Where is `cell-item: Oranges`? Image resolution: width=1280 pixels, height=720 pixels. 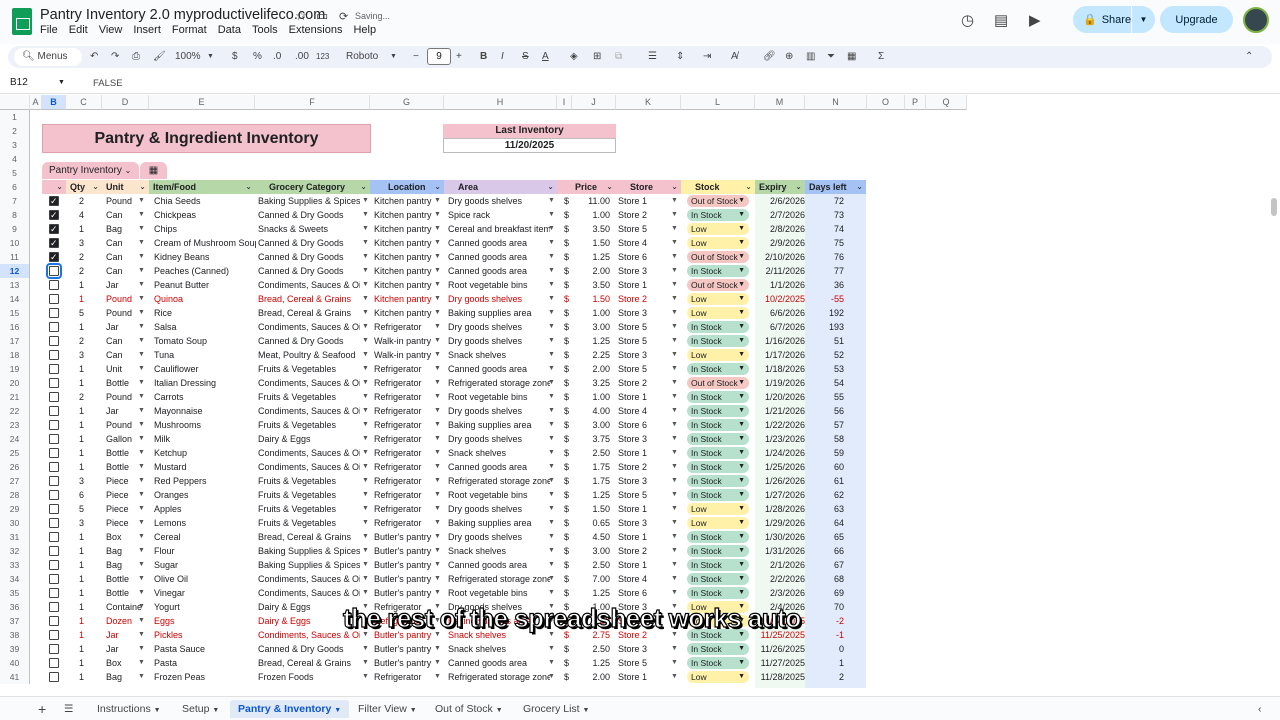 cell-item: Oranges is located at coordinates (204, 495).